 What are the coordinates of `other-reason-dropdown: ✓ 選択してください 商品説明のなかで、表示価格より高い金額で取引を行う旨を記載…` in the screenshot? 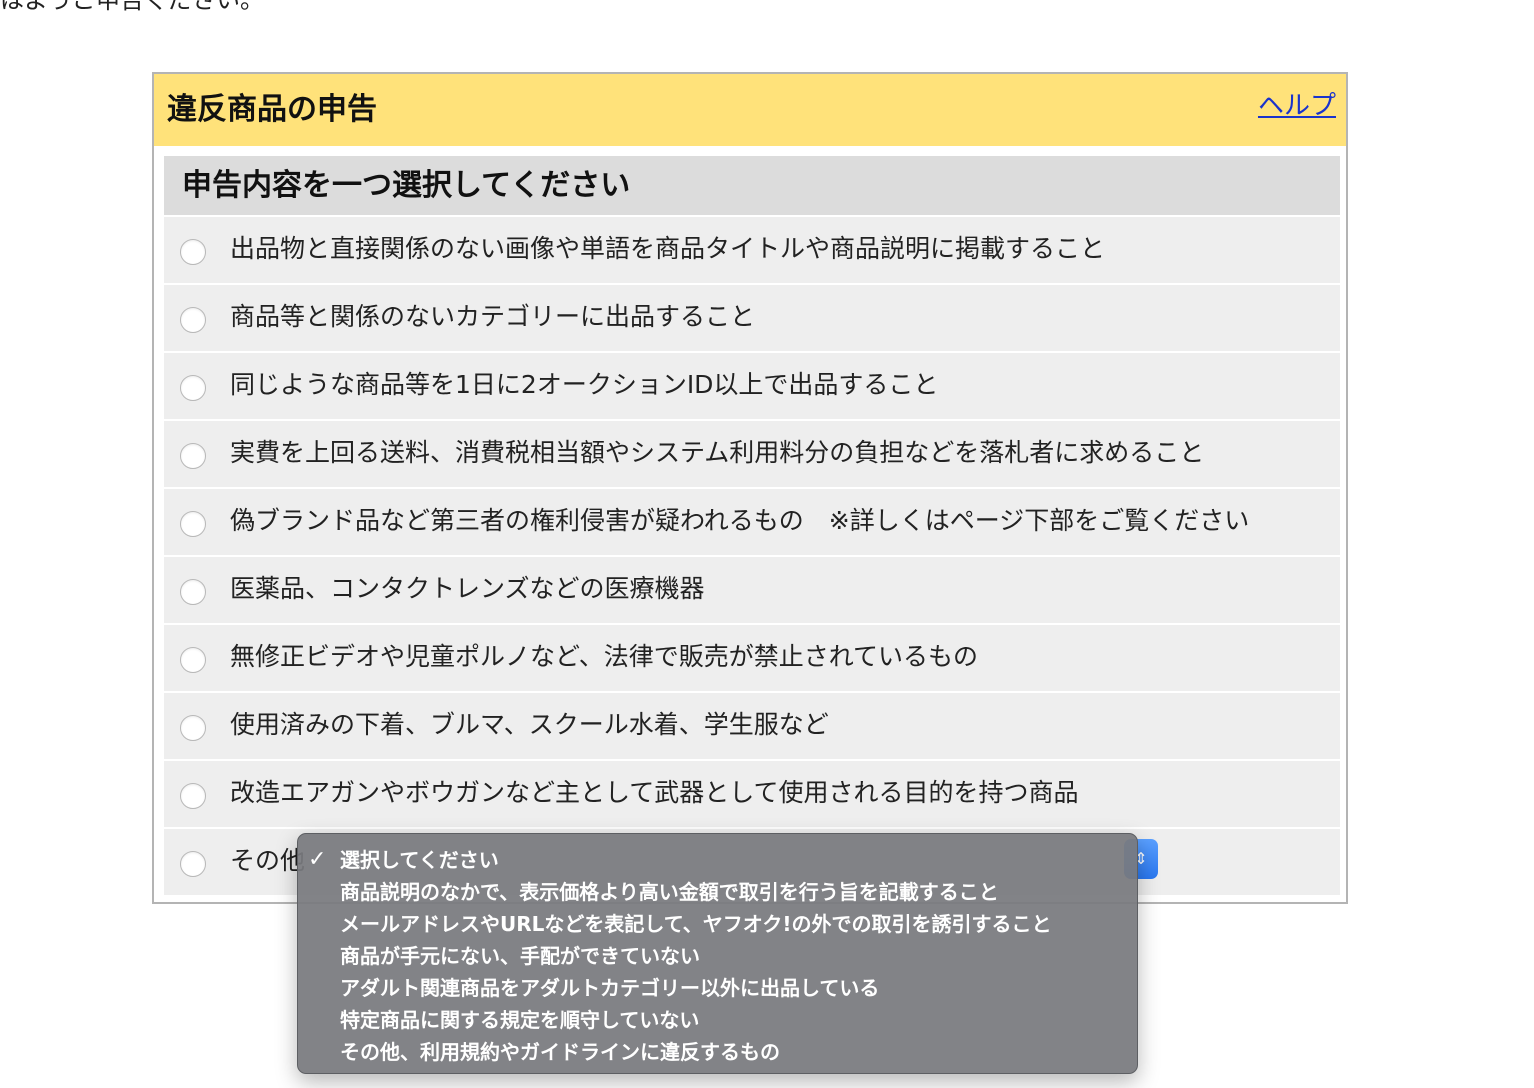 It's located at (717, 953).